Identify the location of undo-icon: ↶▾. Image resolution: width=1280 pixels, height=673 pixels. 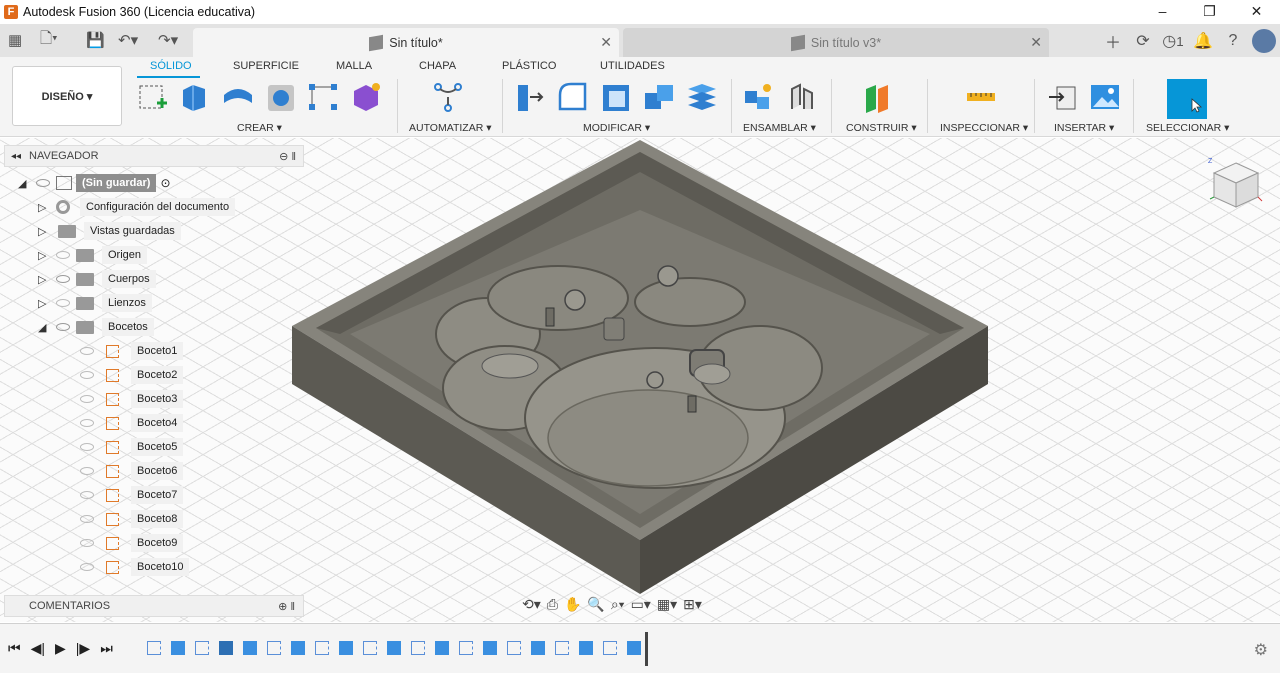
(128, 40).